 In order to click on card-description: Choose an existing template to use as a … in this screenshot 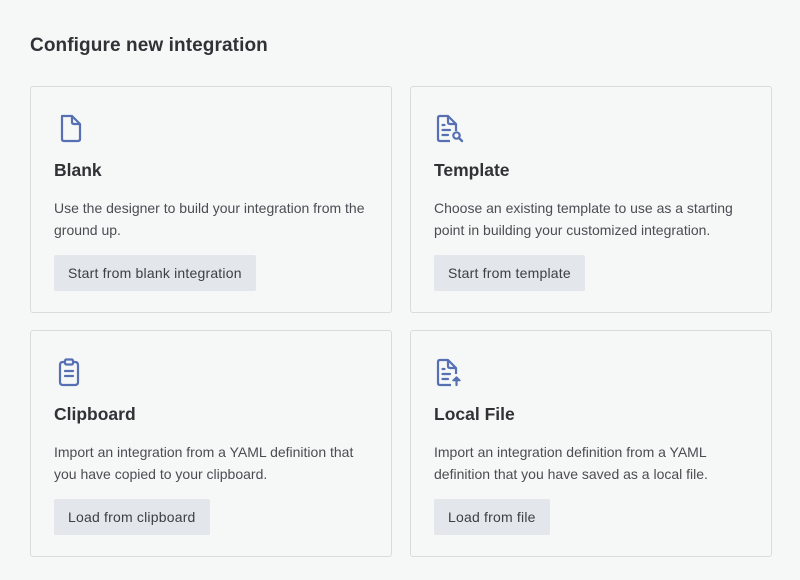, I will do `click(583, 219)`.